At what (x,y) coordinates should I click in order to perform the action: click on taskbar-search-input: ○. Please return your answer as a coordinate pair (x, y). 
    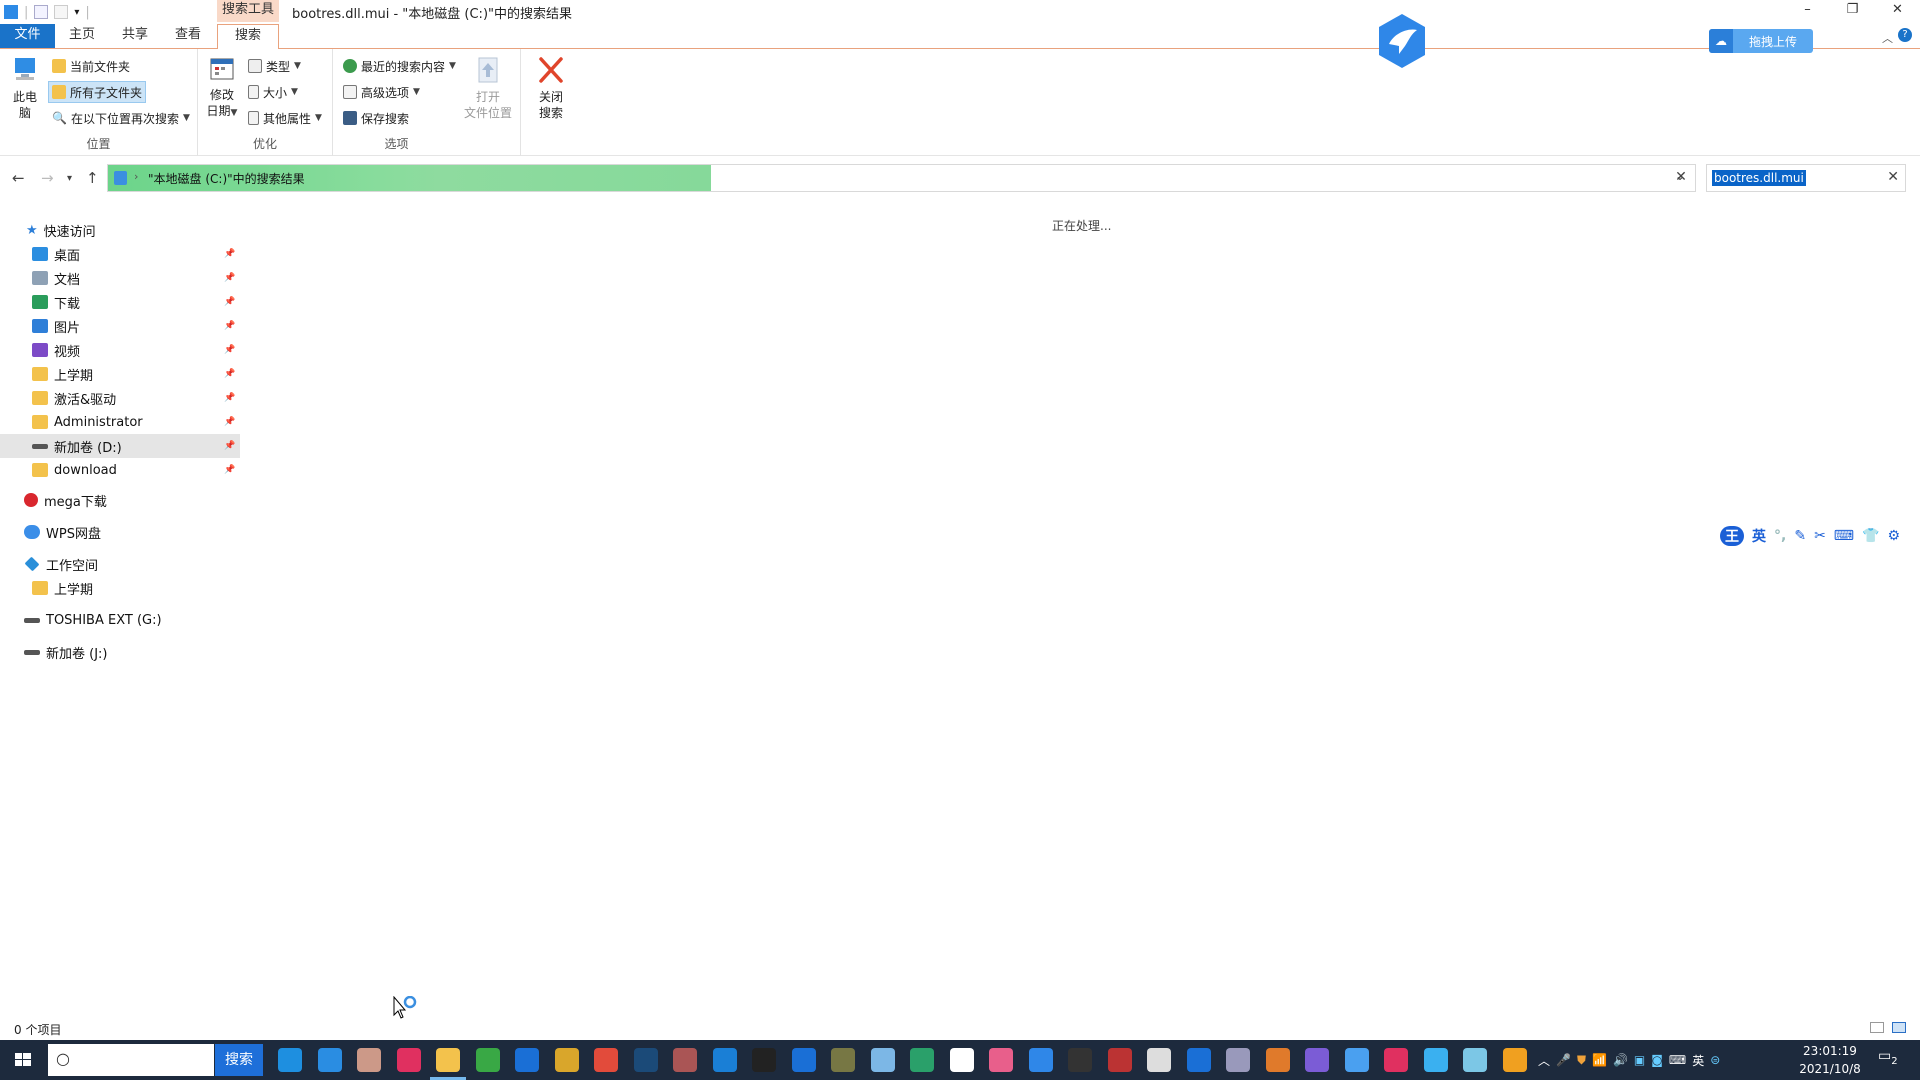
    Looking at the image, I should click on (131, 1060).